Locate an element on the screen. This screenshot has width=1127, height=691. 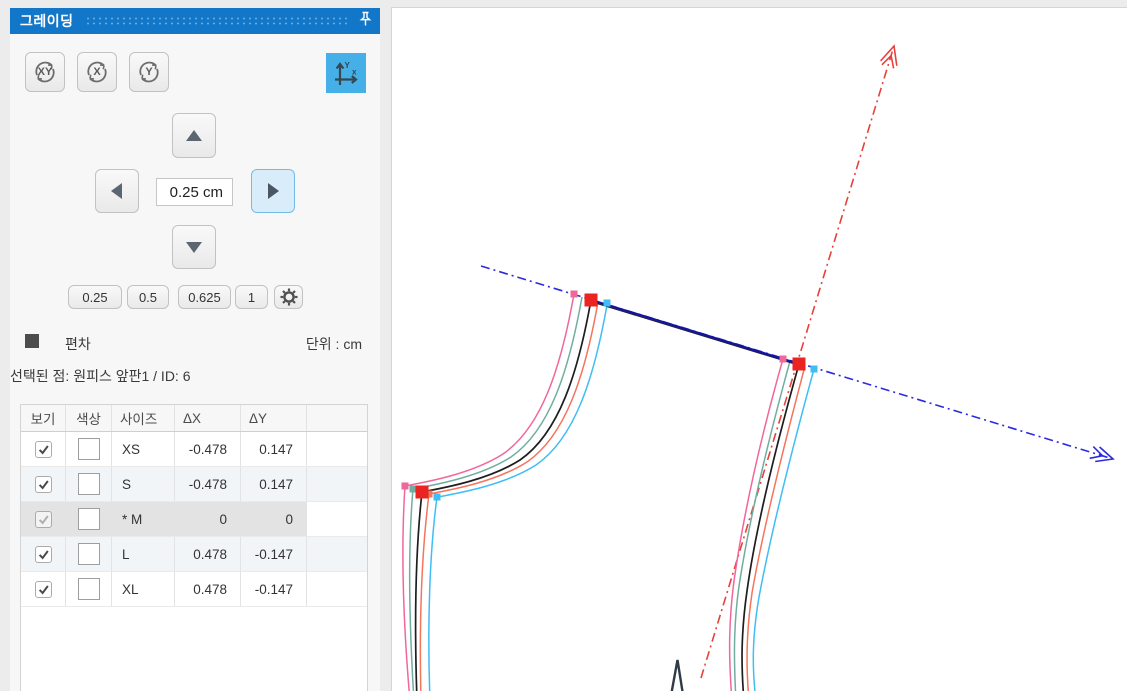
nudge-down-button is located at coordinates (194, 247).